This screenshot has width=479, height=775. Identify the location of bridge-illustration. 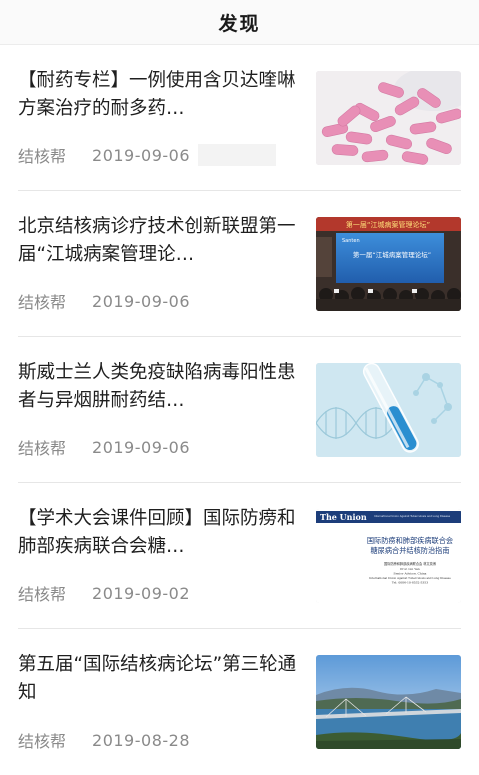
(388, 702).